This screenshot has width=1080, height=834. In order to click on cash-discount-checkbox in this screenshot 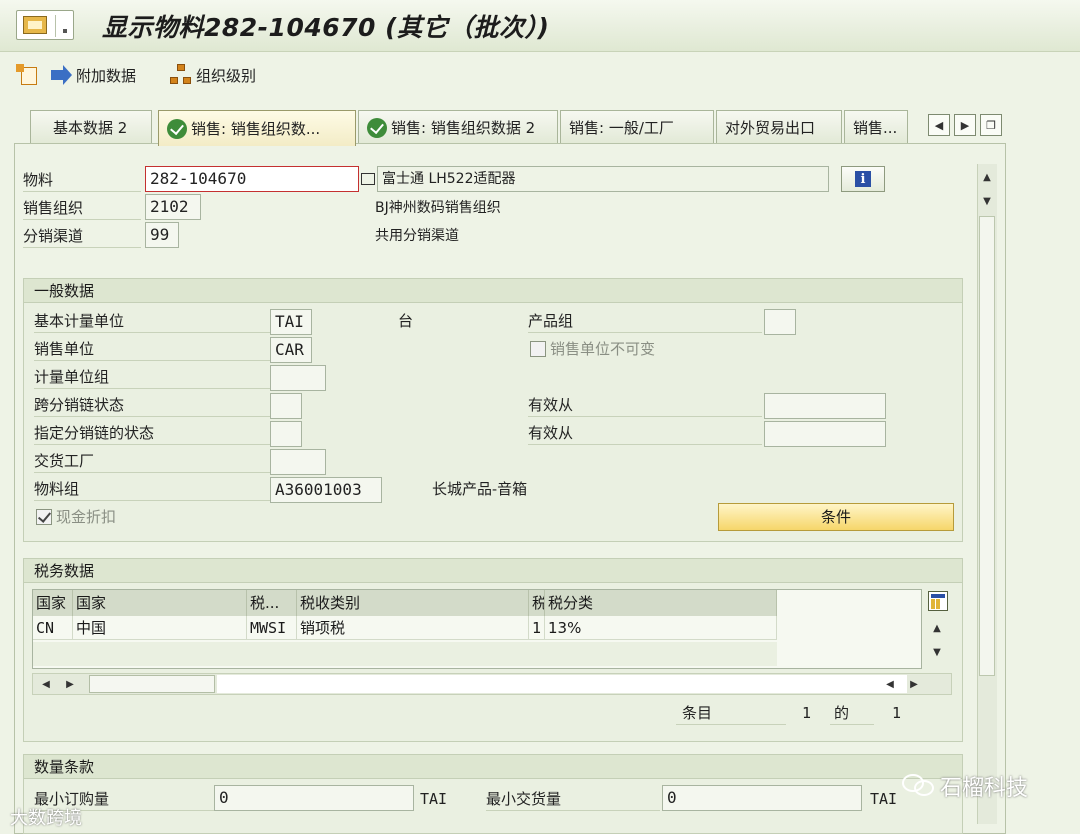, I will do `click(44, 517)`.